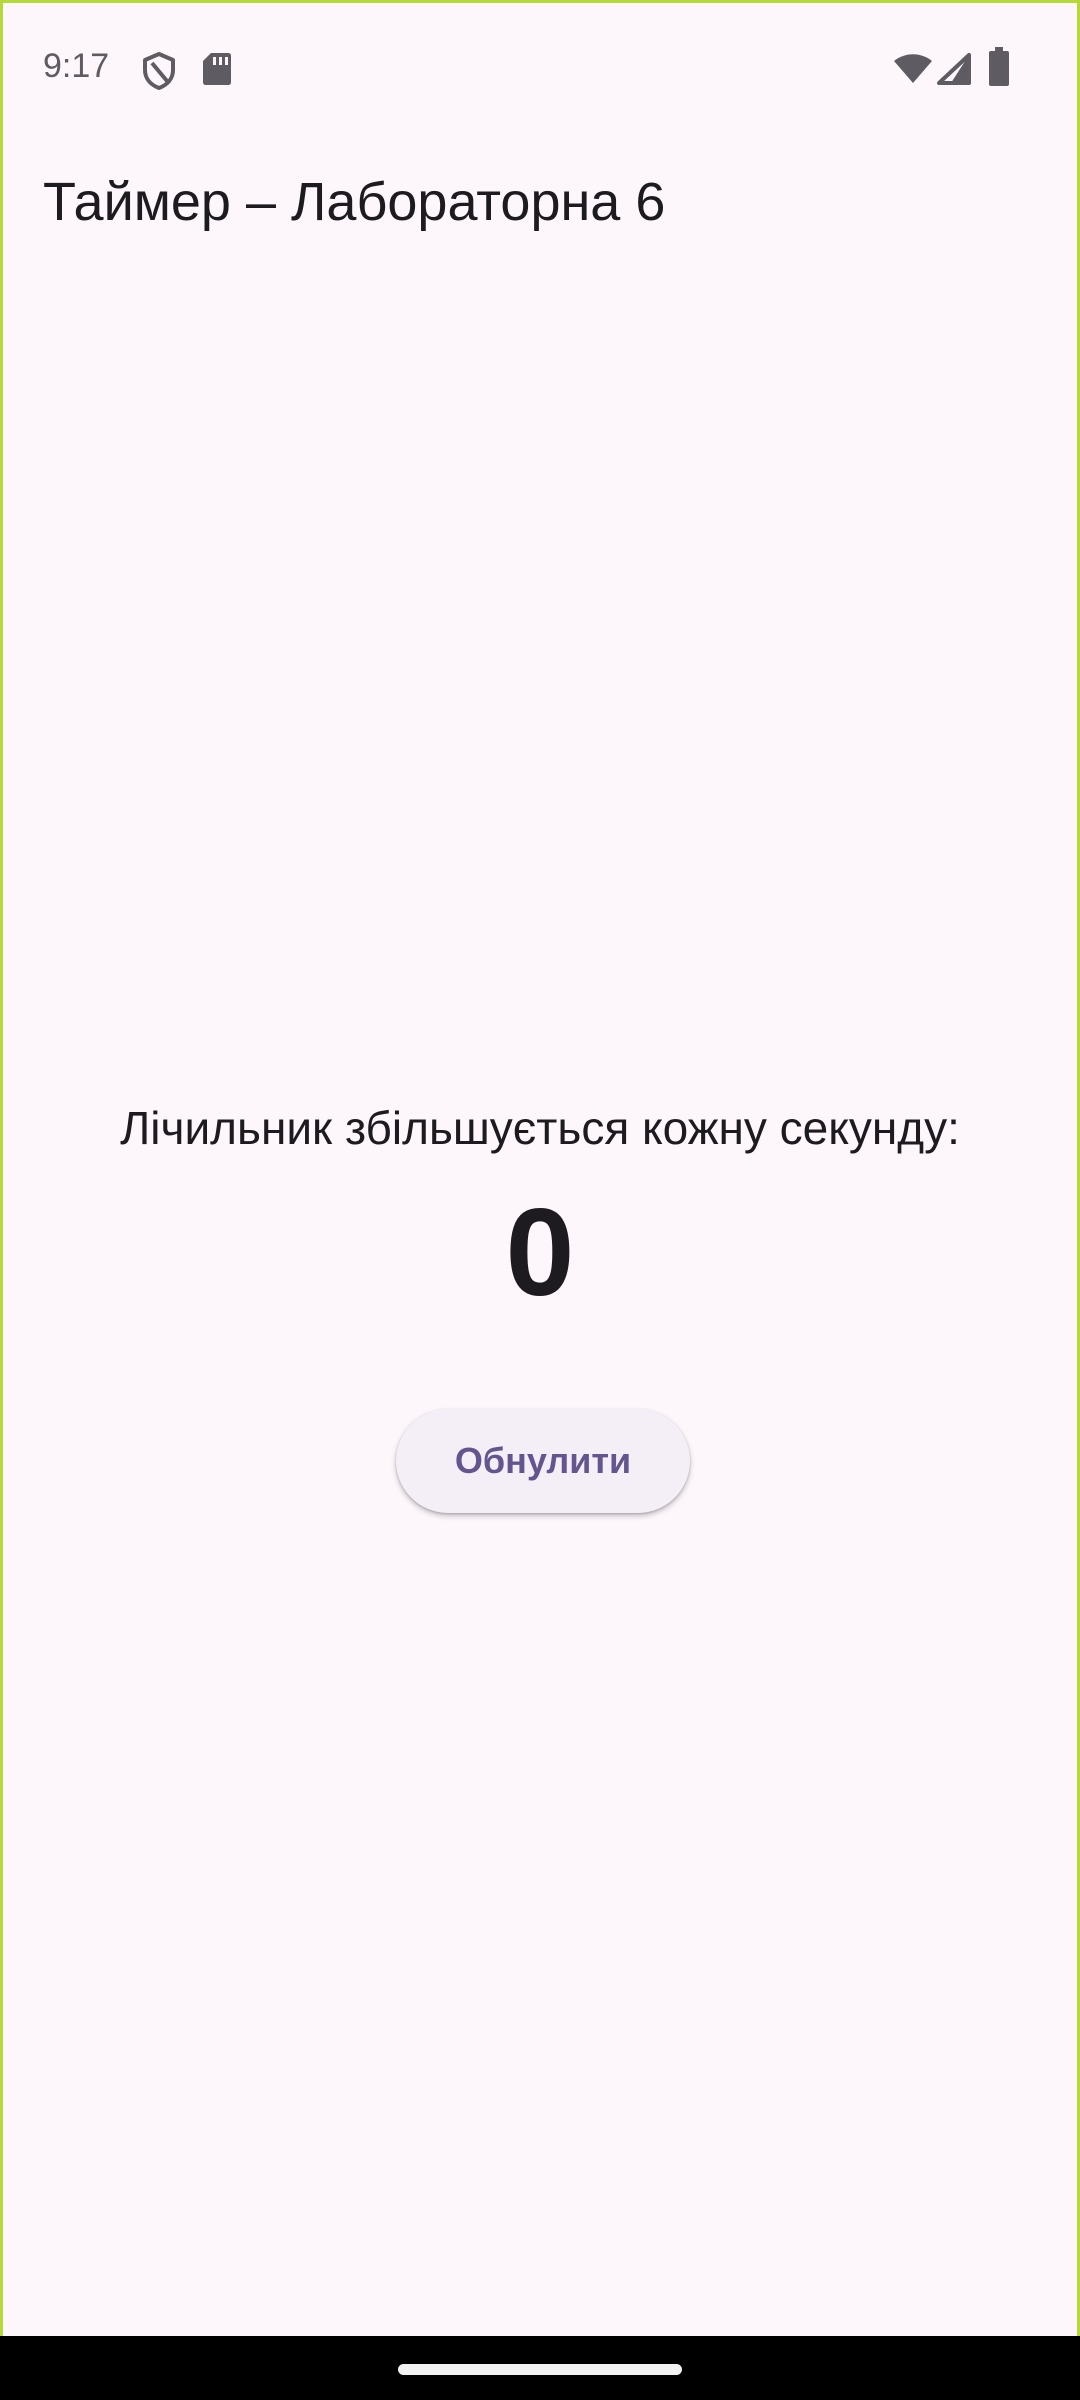 The height and width of the screenshot is (2400, 1080). Describe the element at coordinates (540, 70) in the screenshot. I see `status-bar: 9:17` at that location.